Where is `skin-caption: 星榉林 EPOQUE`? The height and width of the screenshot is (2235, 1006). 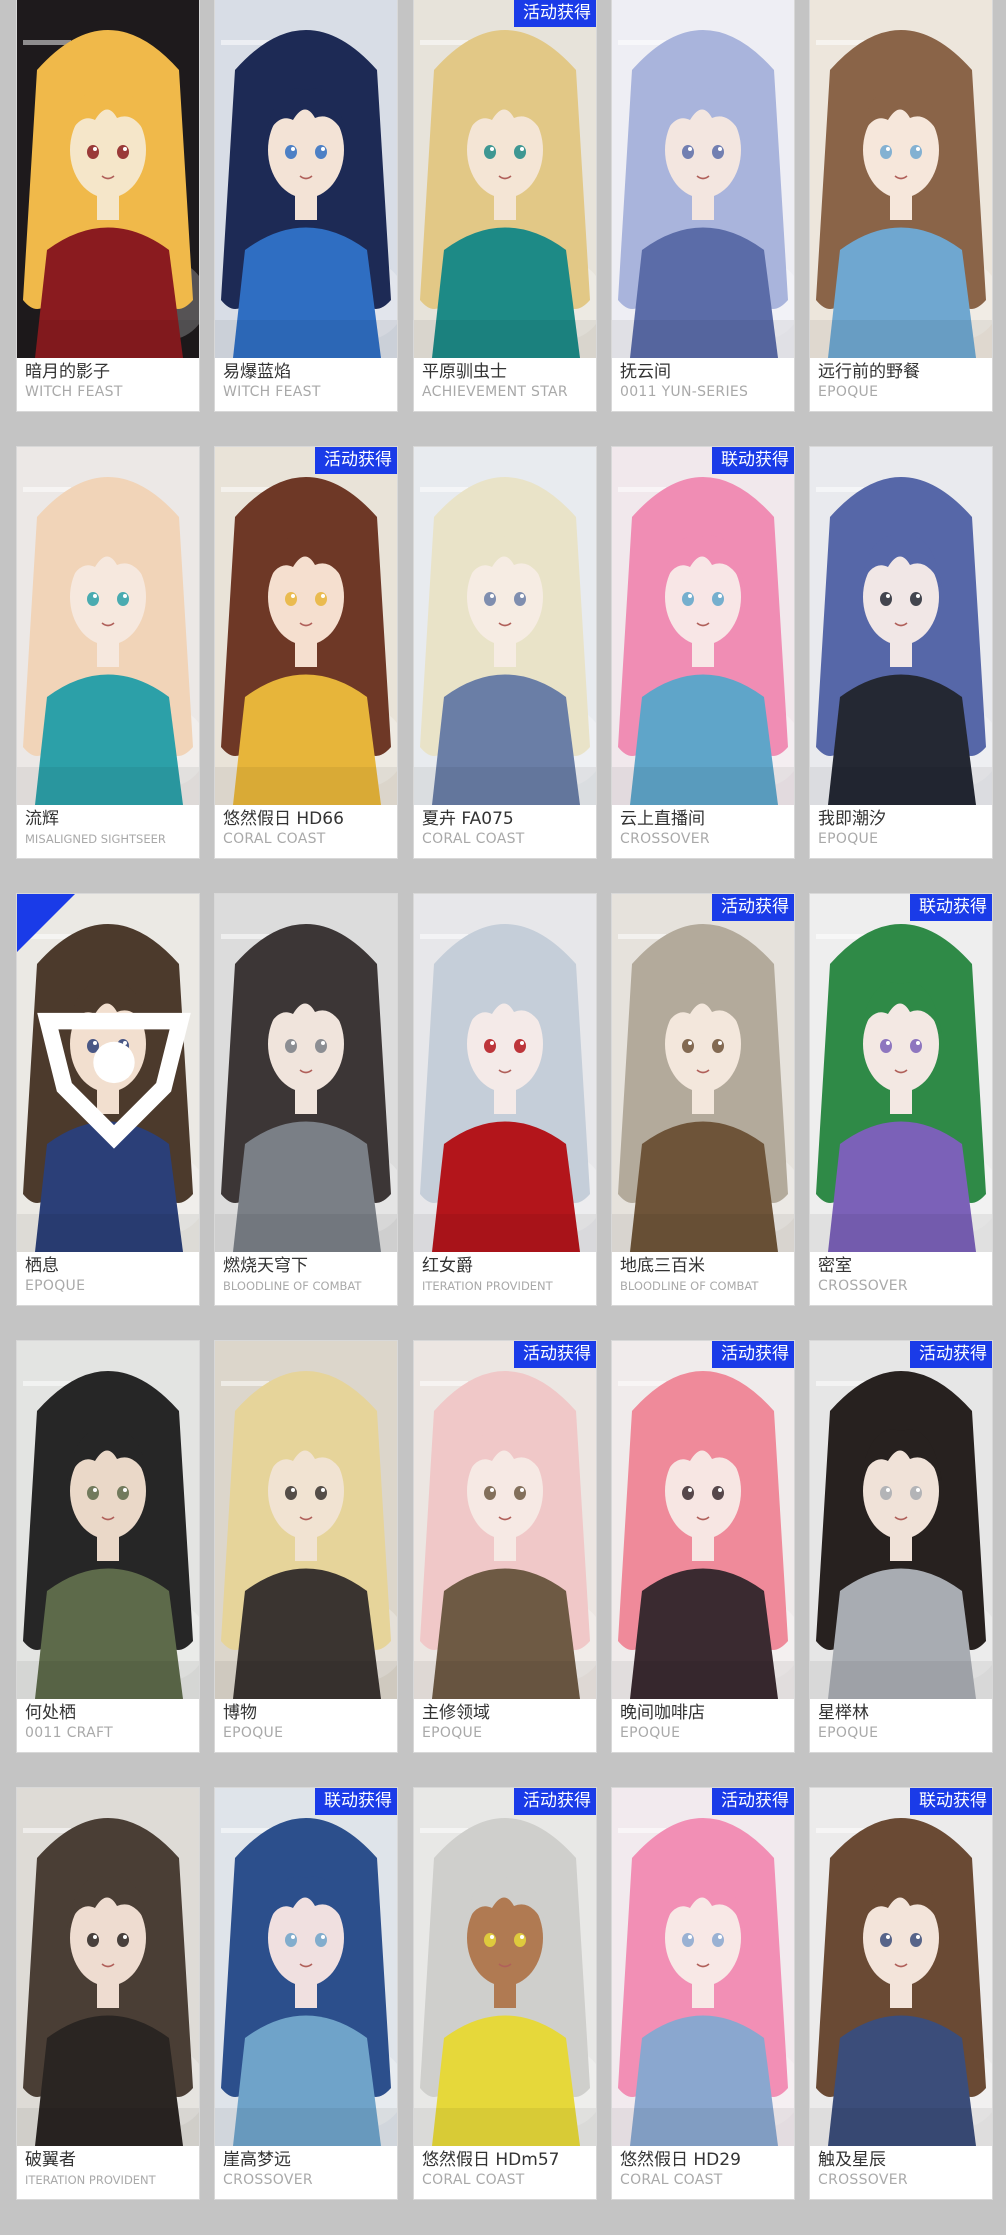
skin-caption: 星榉林 EPOQUE is located at coordinates (901, 1725).